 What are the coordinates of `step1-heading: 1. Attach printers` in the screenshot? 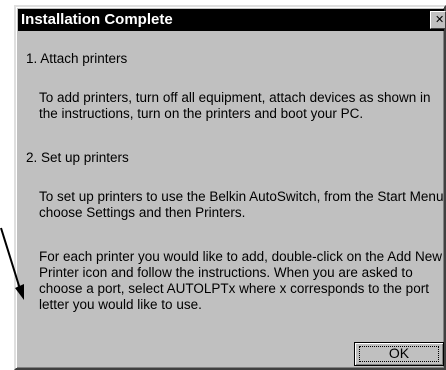 It's located at (77, 58).